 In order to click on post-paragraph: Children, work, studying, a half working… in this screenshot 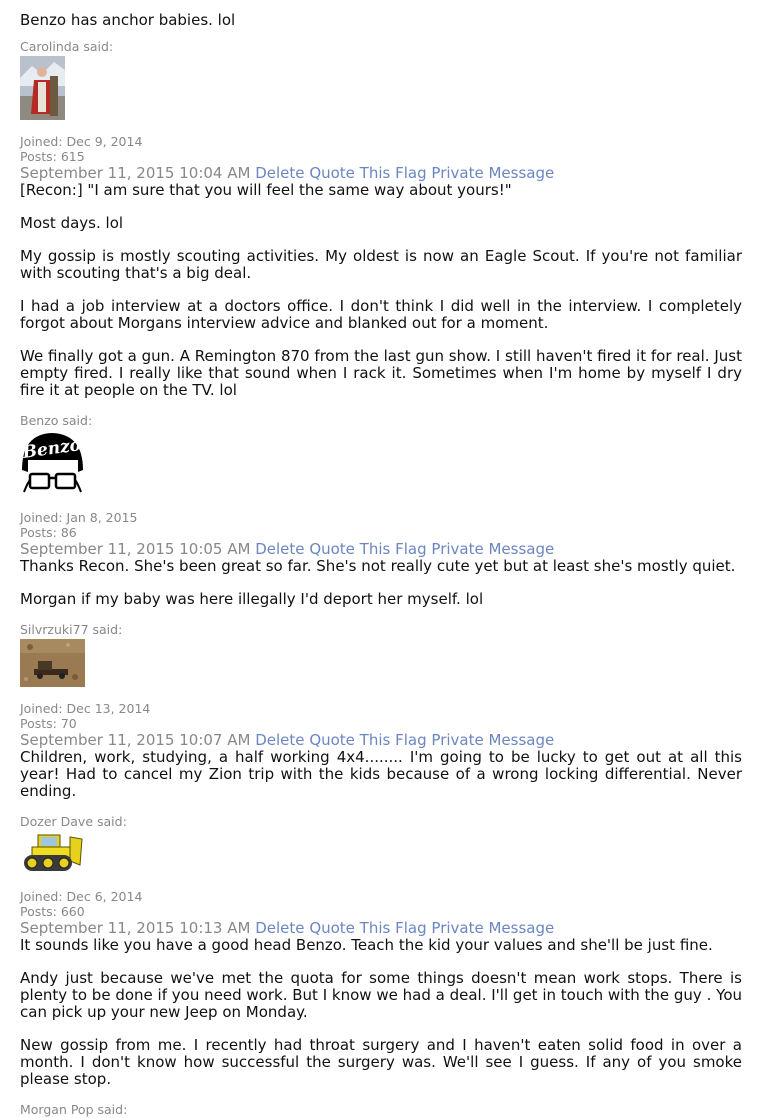, I will do `click(381, 774)`.